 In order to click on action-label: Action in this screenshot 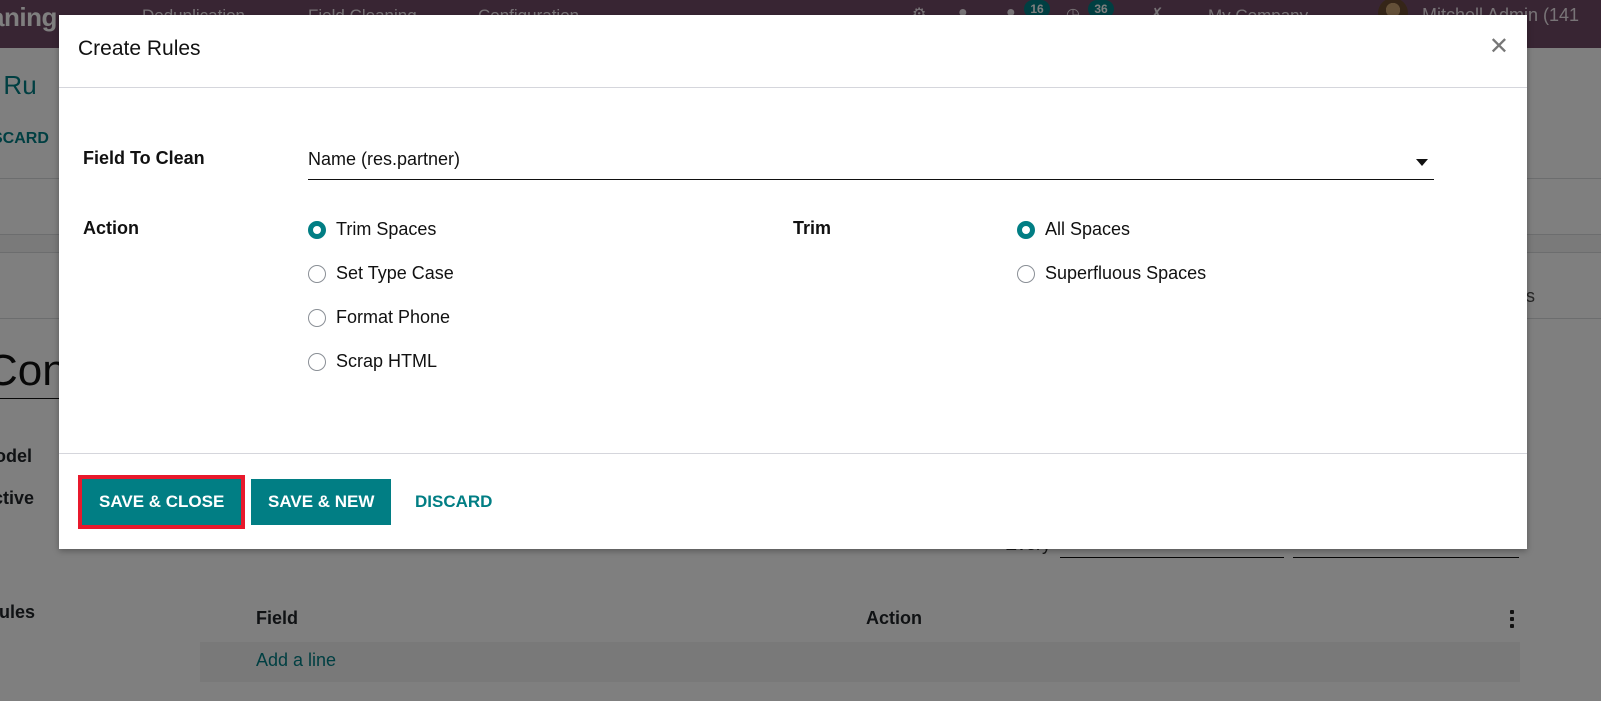, I will do `click(111, 228)`.